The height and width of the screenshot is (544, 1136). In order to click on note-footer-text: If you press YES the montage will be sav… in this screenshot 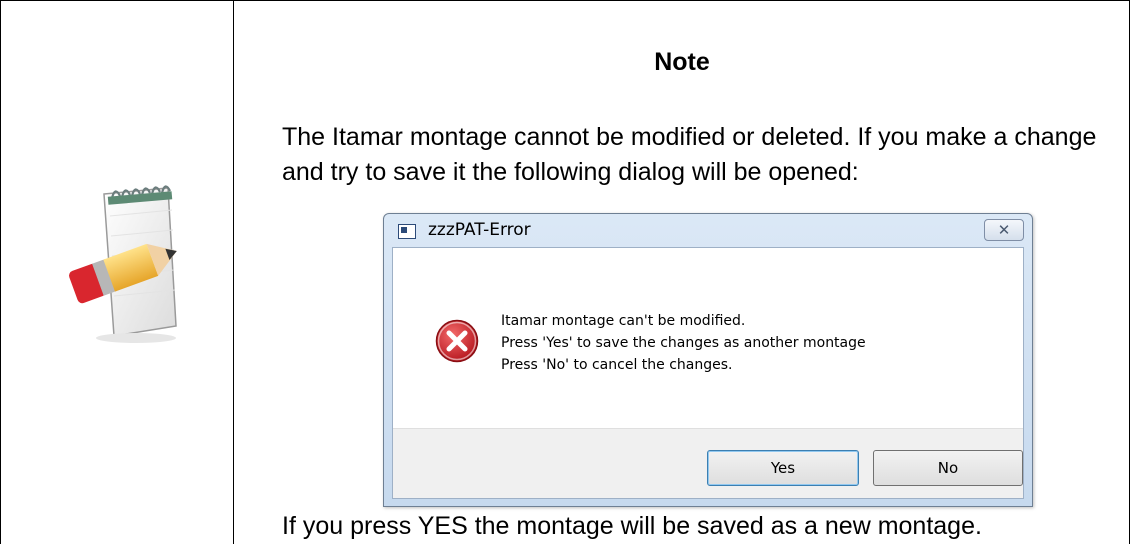, I will do `click(632, 526)`.